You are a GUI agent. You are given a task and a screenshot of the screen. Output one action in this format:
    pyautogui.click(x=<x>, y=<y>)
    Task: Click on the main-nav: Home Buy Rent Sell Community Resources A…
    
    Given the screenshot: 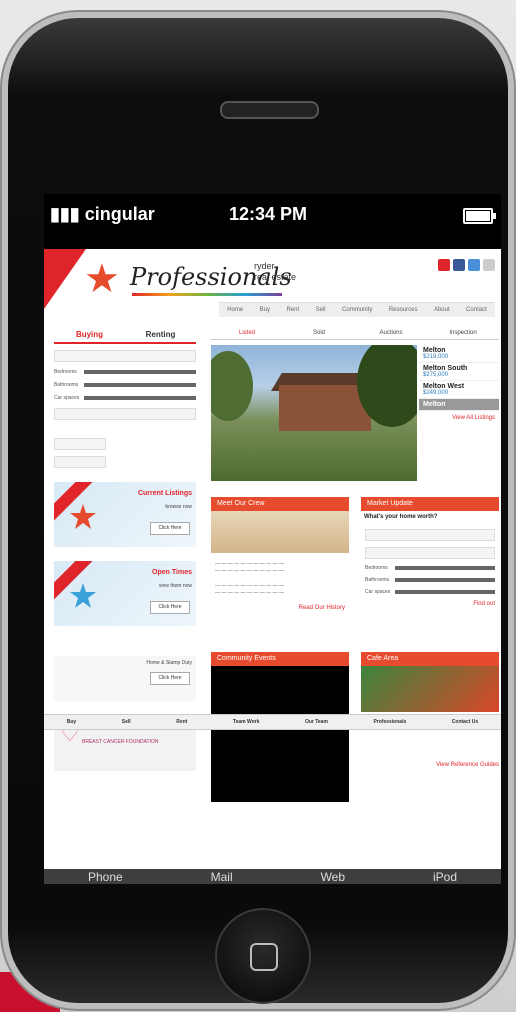 What is the action you would take?
    pyautogui.click(x=357, y=309)
    